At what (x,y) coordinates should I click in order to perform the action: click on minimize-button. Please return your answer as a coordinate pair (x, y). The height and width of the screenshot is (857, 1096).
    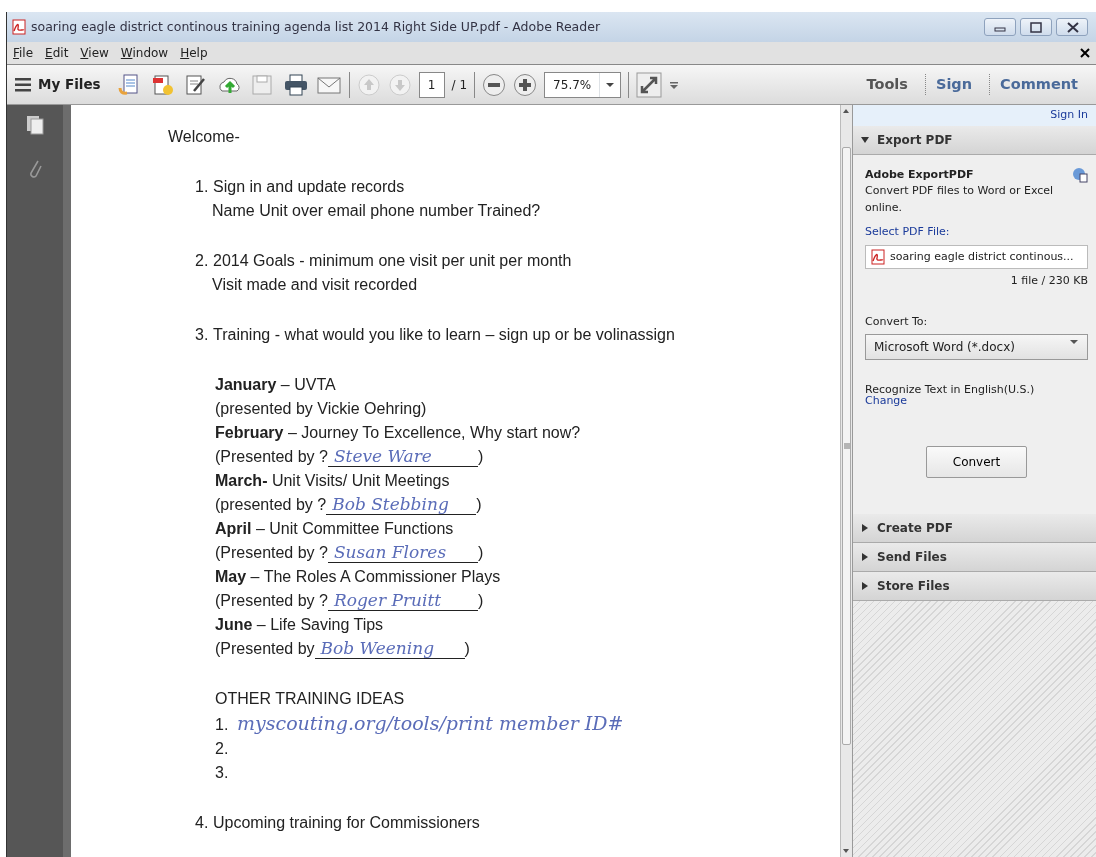
    Looking at the image, I should click on (1000, 27).